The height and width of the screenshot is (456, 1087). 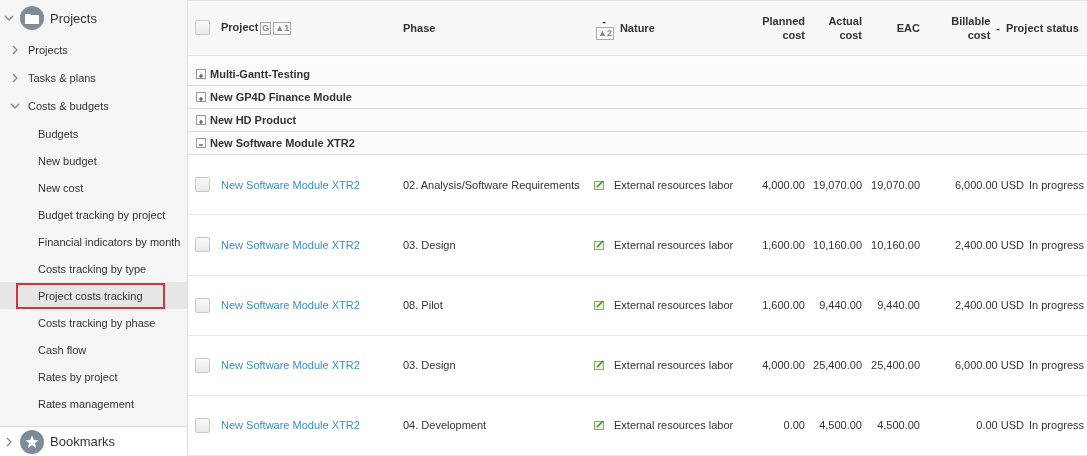 What do you see at coordinates (50, 133) in the screenshot?
I see `nav-item: Budgets` at bounding box center [50, 133].